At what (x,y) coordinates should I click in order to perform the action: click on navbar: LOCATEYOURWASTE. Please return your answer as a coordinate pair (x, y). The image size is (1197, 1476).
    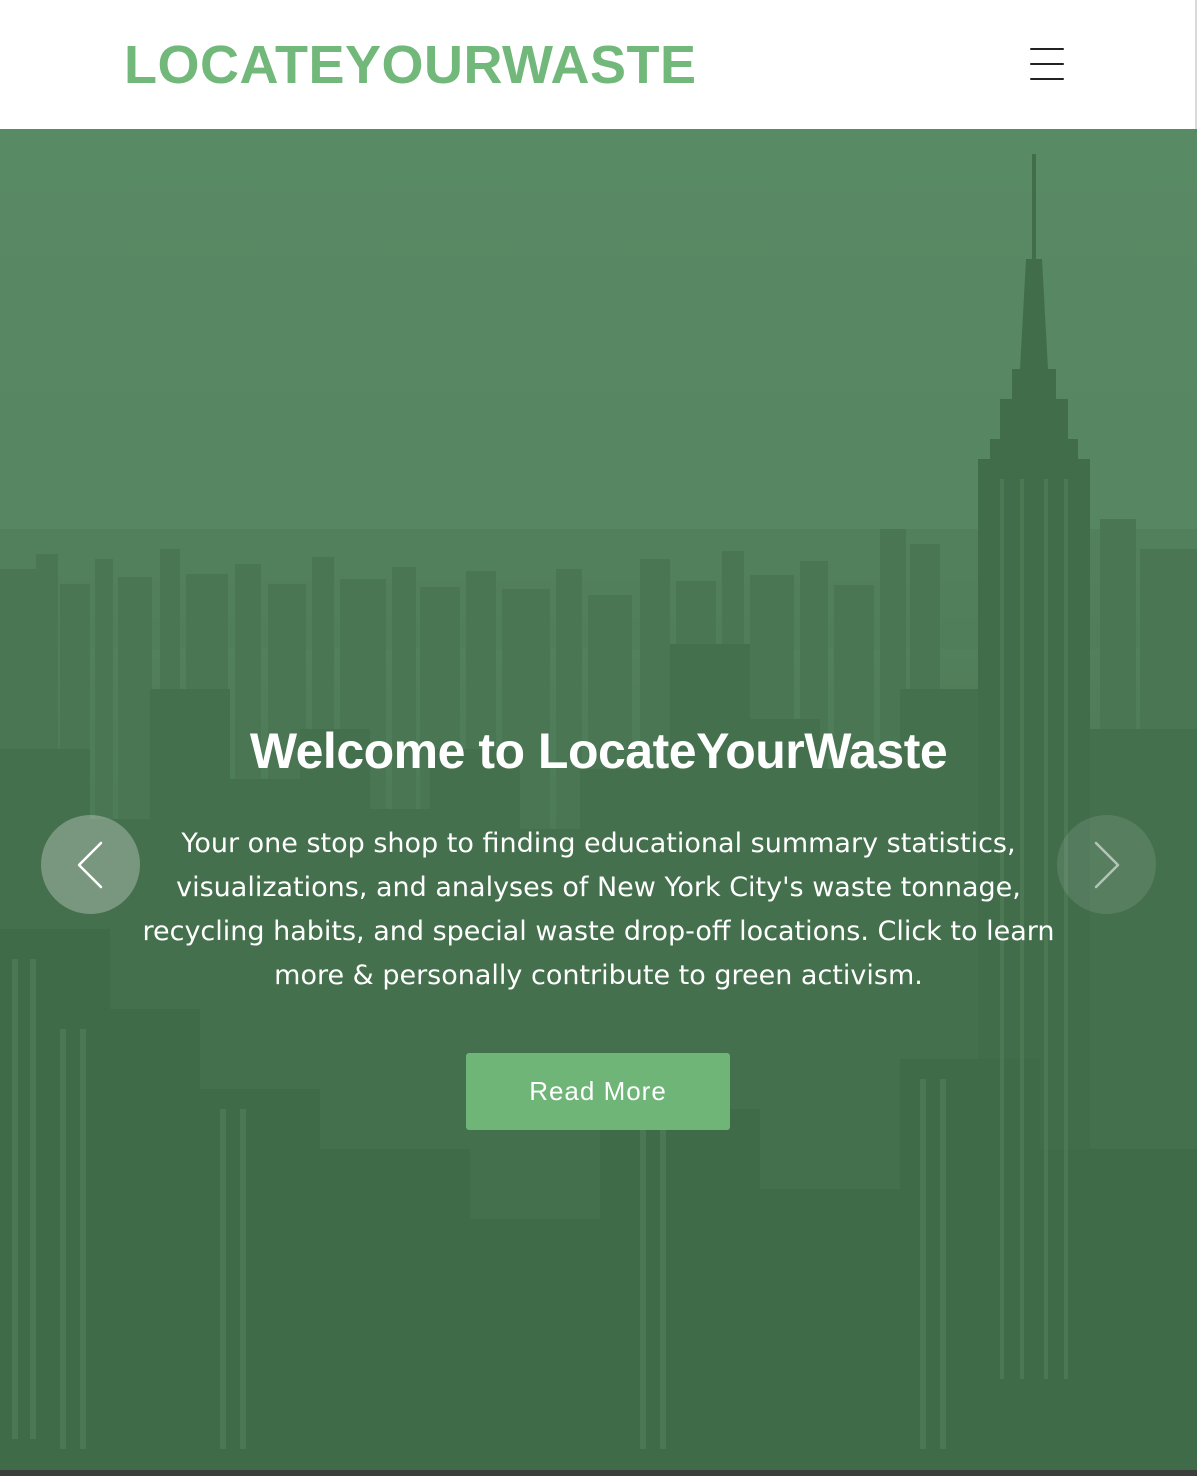
    Looking at the image, I should click on (598, 64).